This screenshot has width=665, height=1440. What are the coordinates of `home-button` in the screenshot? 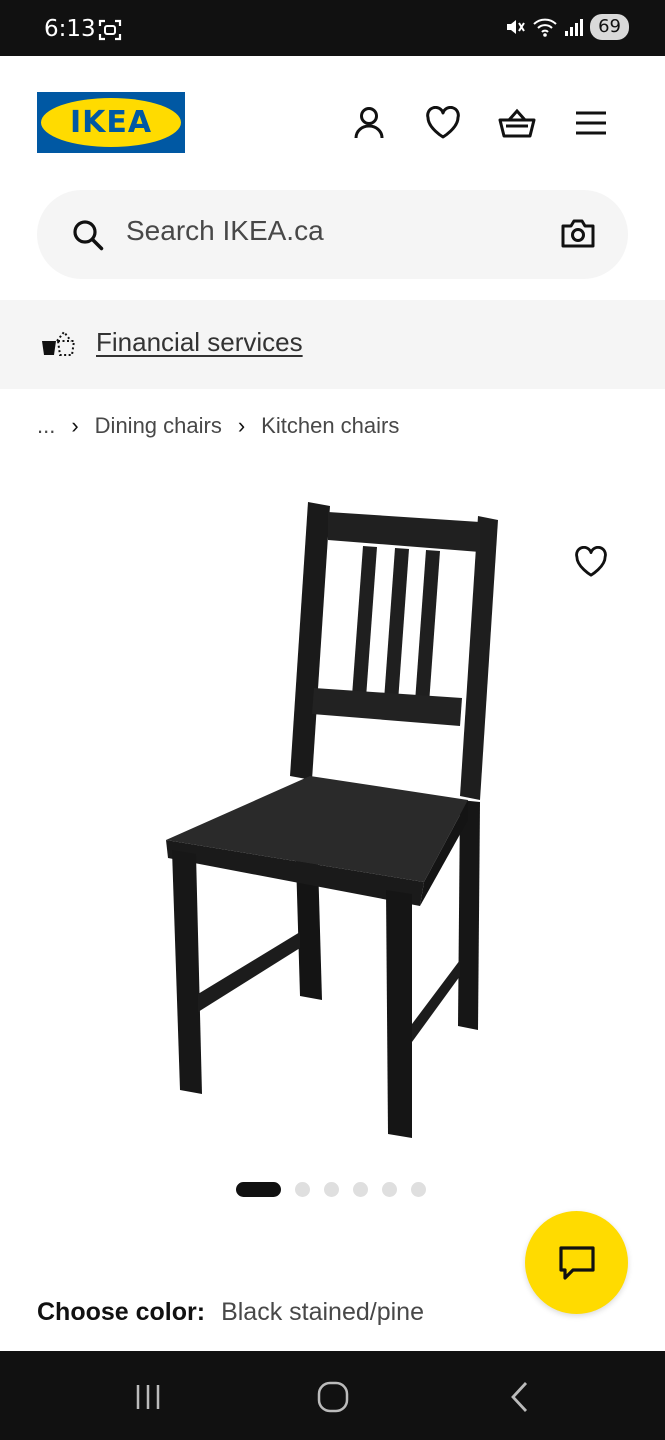 It's located at (333, 1397).